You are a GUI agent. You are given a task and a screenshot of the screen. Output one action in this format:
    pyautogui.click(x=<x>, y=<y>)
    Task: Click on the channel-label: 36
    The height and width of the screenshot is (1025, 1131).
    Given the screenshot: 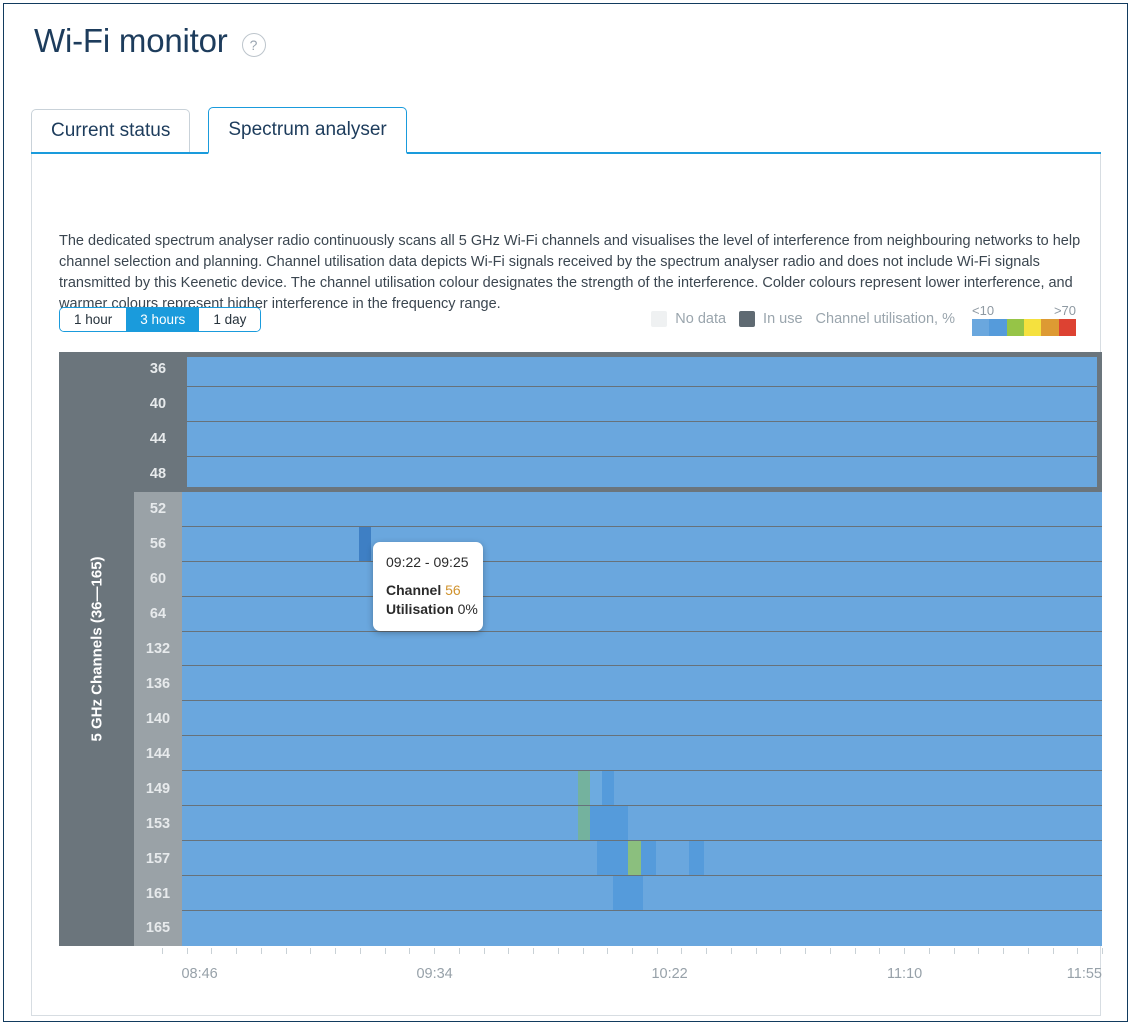 What is the action you would take?
    pyautogui.click(x=158, y=369)
    